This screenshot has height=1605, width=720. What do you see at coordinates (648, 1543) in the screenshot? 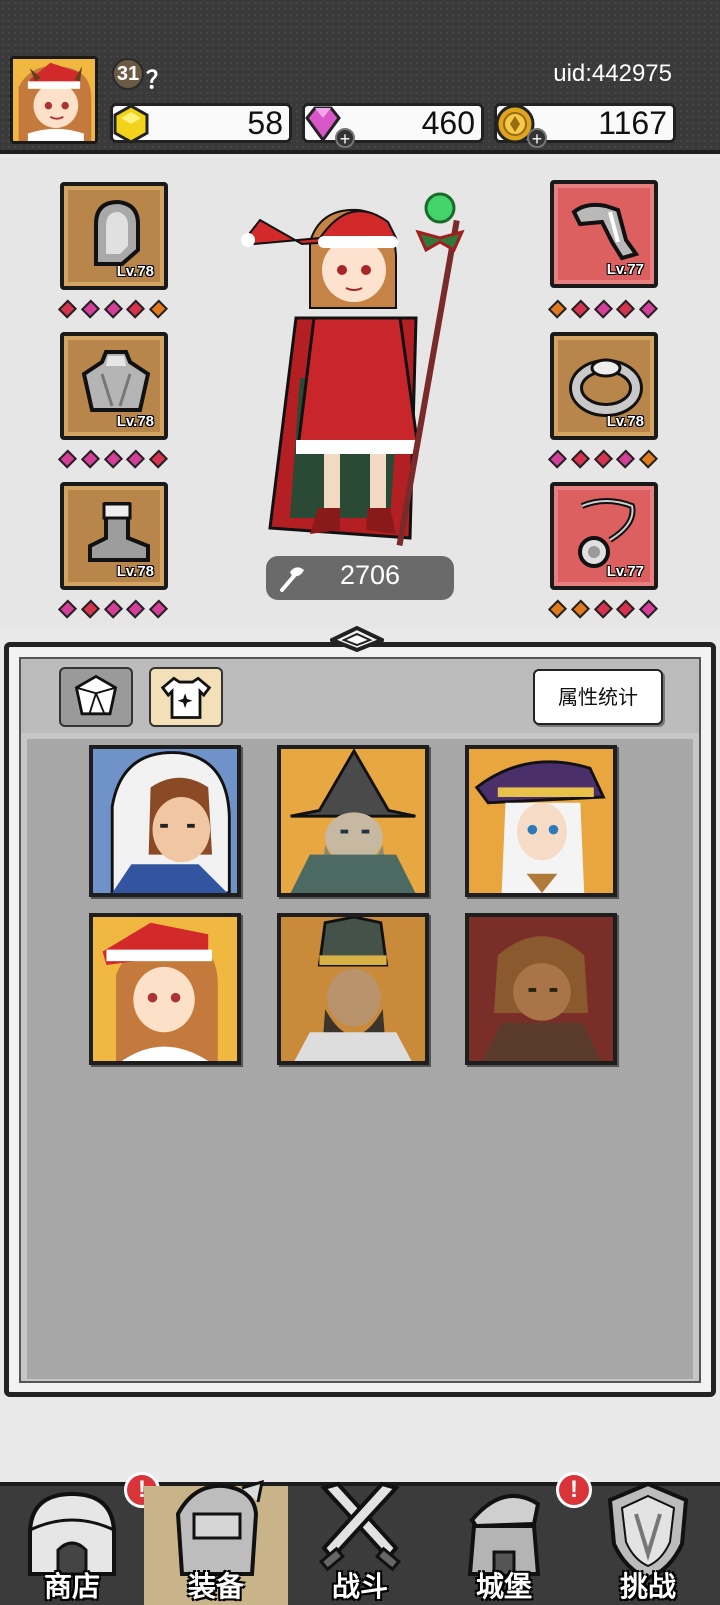
I see `nav-challenge: 挑战` at bounding box center [648, 1543].